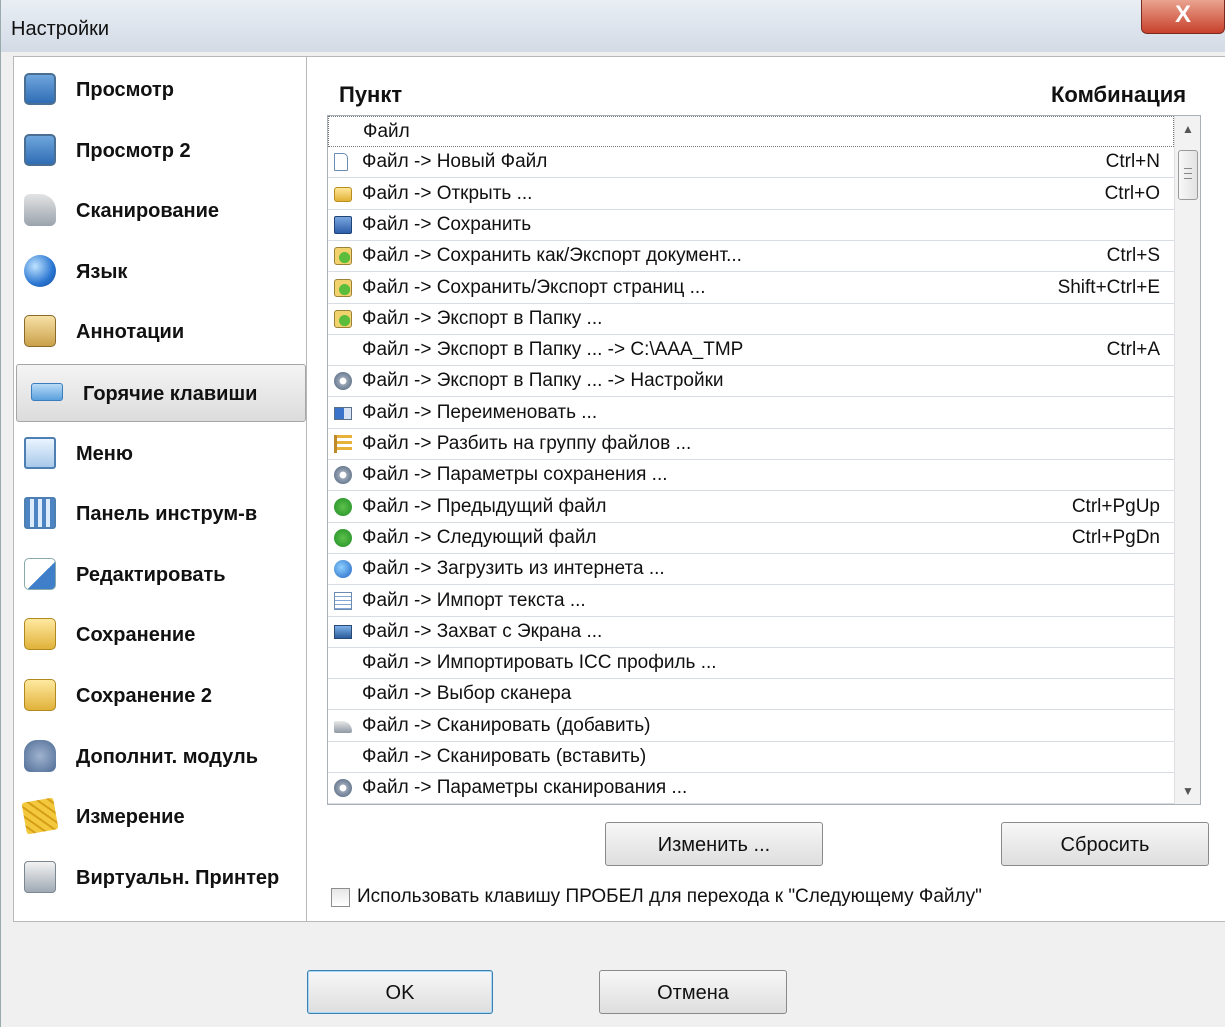 The image size is (1225, 1027). I want to click on sidebar-item-label: Аннотации, so click(130, 332).